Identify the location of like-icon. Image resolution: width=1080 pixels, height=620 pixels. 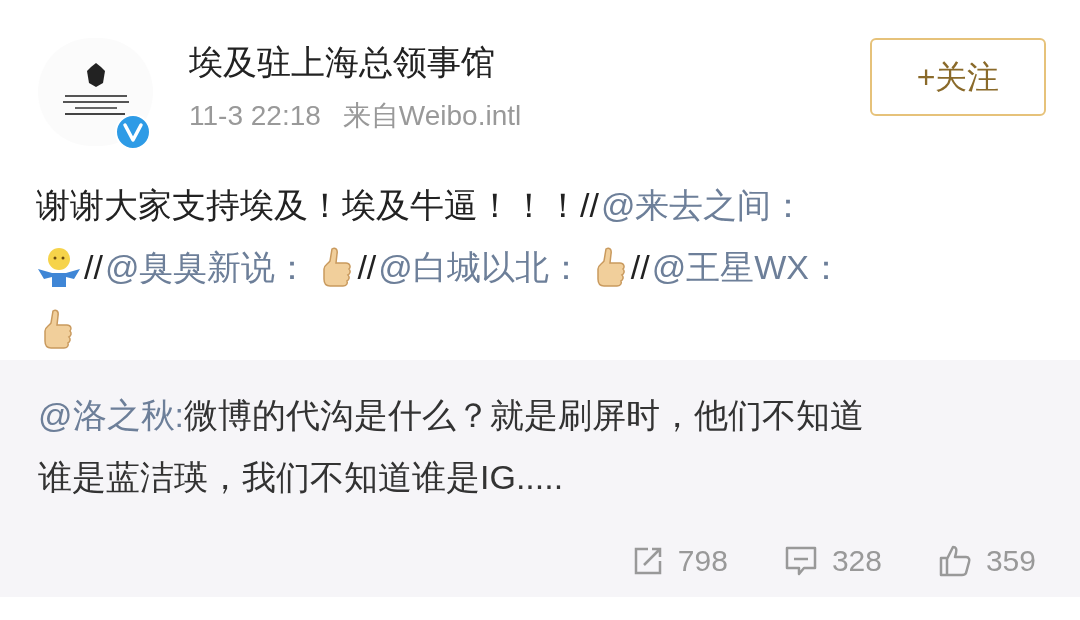
(954, 560).